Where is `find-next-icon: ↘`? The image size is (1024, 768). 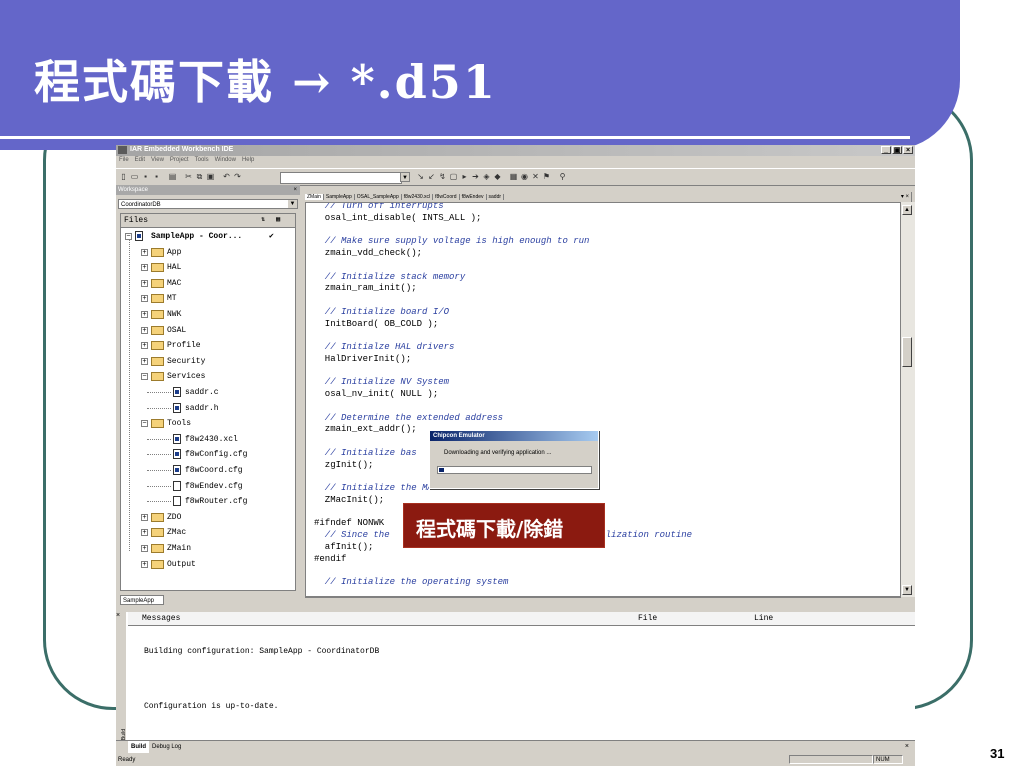 find-next-icon: ↘ is located at coordinates (420, 176).